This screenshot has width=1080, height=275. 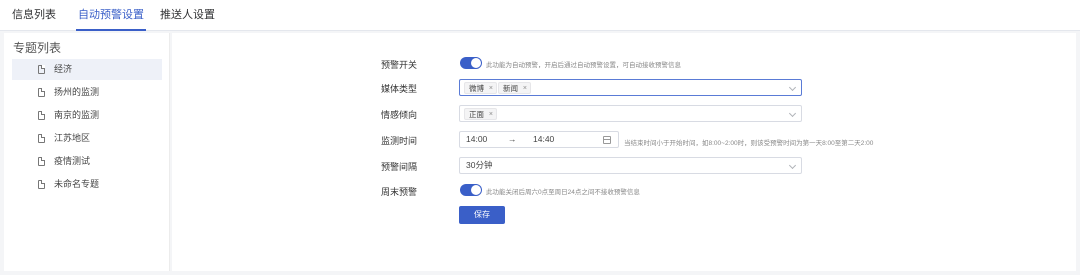 I want to click on tag-text: 正面, so click(x=476, y=114).